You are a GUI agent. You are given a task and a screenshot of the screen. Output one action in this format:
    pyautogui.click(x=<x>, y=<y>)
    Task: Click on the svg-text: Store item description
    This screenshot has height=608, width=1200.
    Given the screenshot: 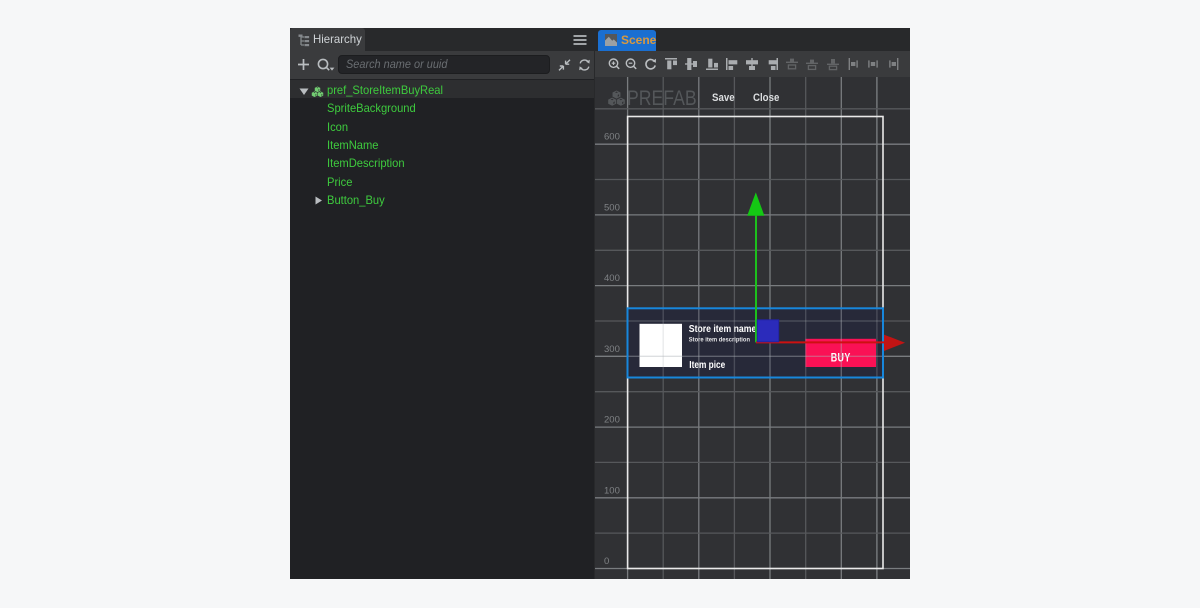 What is the action you would take?
    pyautogui.click(x=719, y=339)
    